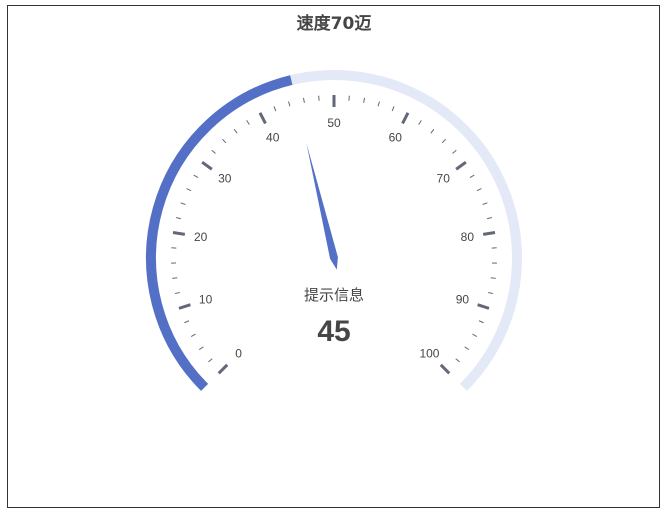 Image resolution: width=668 pixels, height=522 pixels. What do you see at coordinates (429, 353) in the screenshot?
I see `tick-label: 100` at bounding box center [429, 353].